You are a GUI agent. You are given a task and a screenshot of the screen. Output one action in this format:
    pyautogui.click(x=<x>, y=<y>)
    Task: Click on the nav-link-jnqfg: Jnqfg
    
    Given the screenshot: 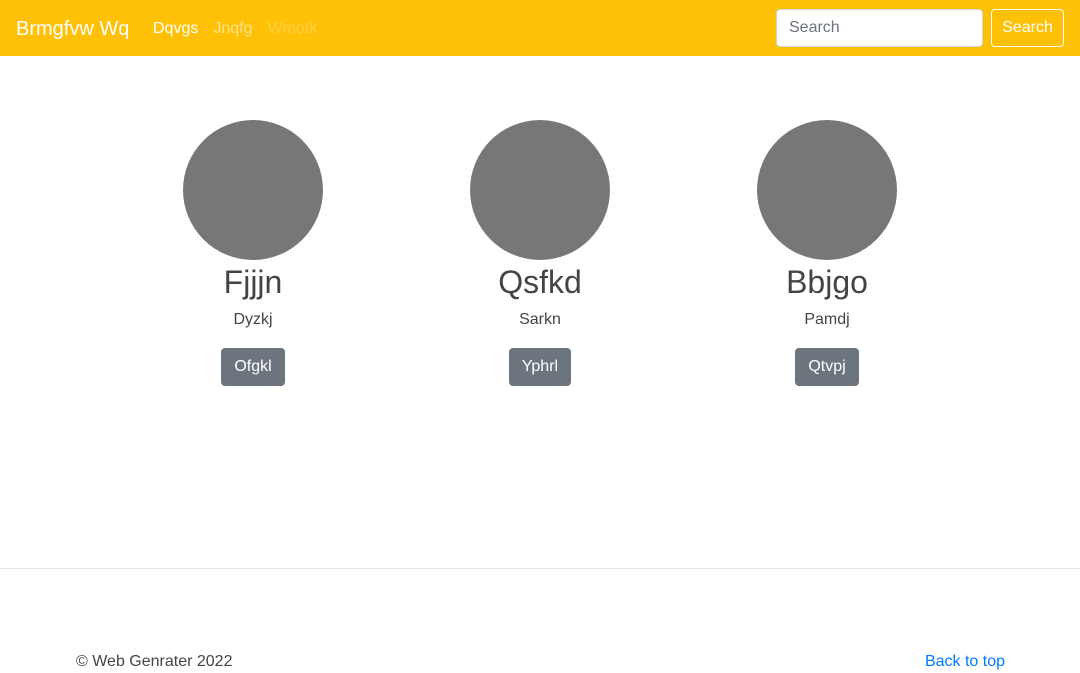 What is the action you would take?
    pyautogui.click(x=232, y=29)
    